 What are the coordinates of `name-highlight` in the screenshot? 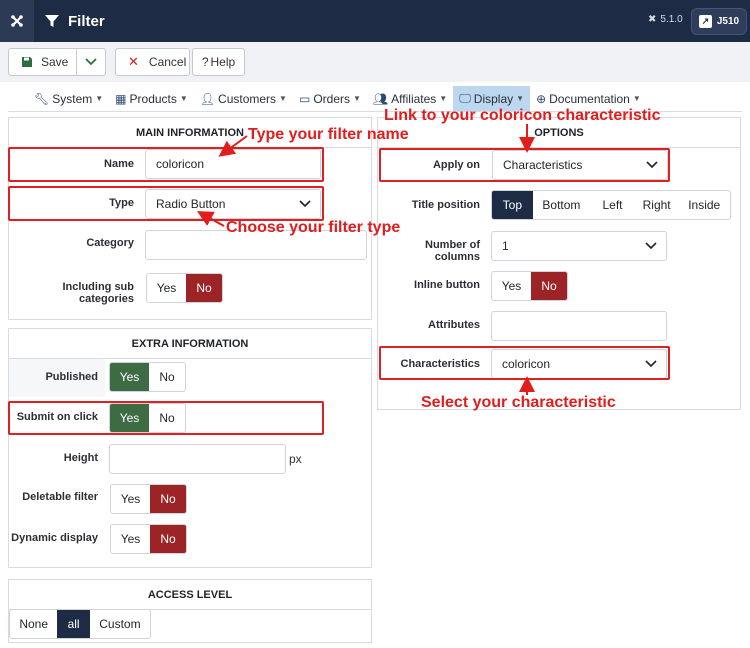 It's located at (166, 164).